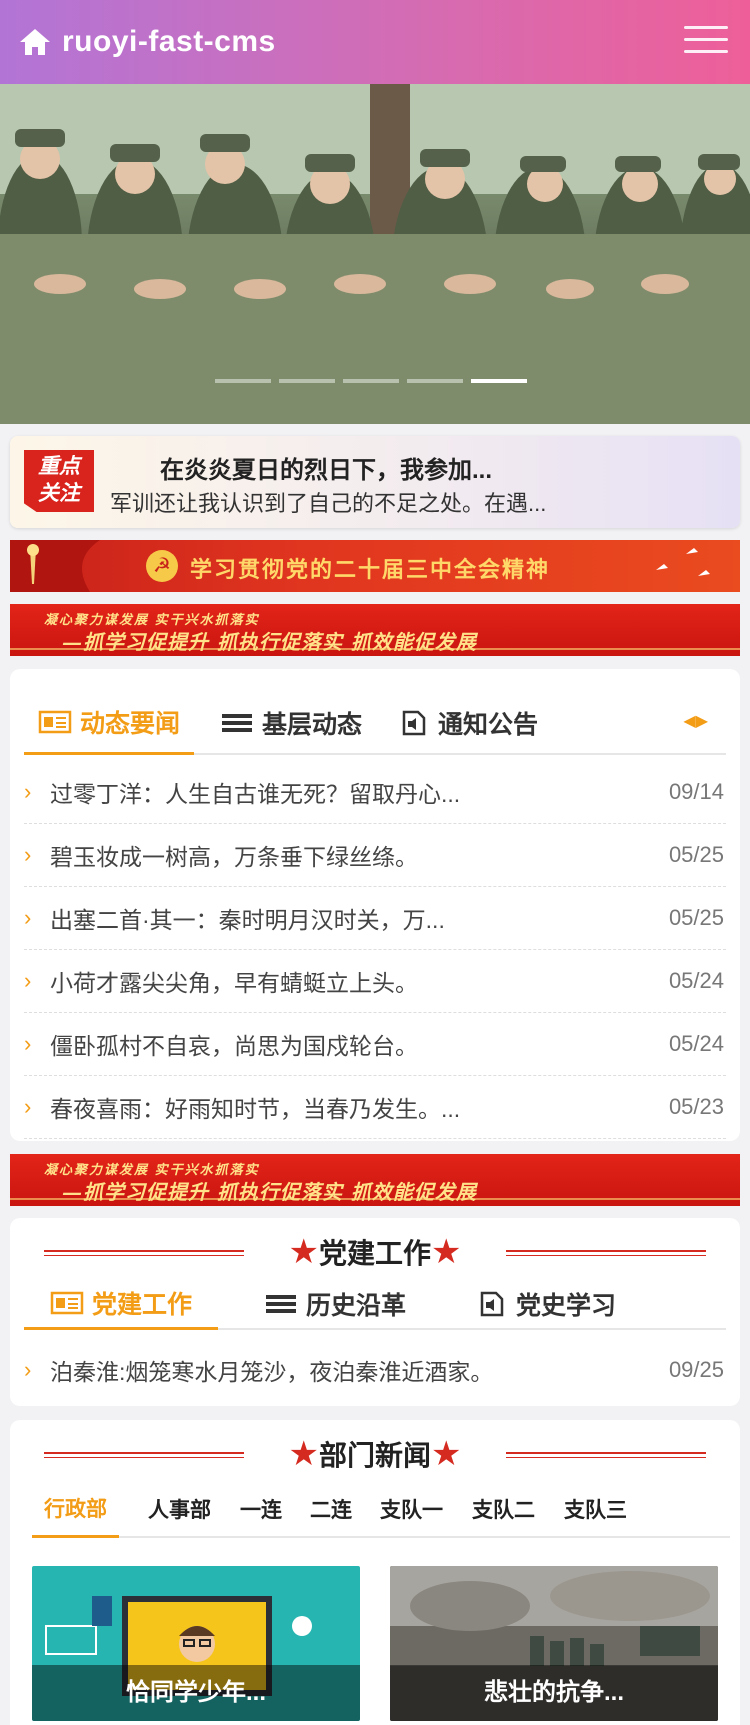 This screenshot has width=750, height=1725. Describe the element at coordinates (411, 1509) in the screenshot. I see `tab-detachment-1: 支队一` at that location.